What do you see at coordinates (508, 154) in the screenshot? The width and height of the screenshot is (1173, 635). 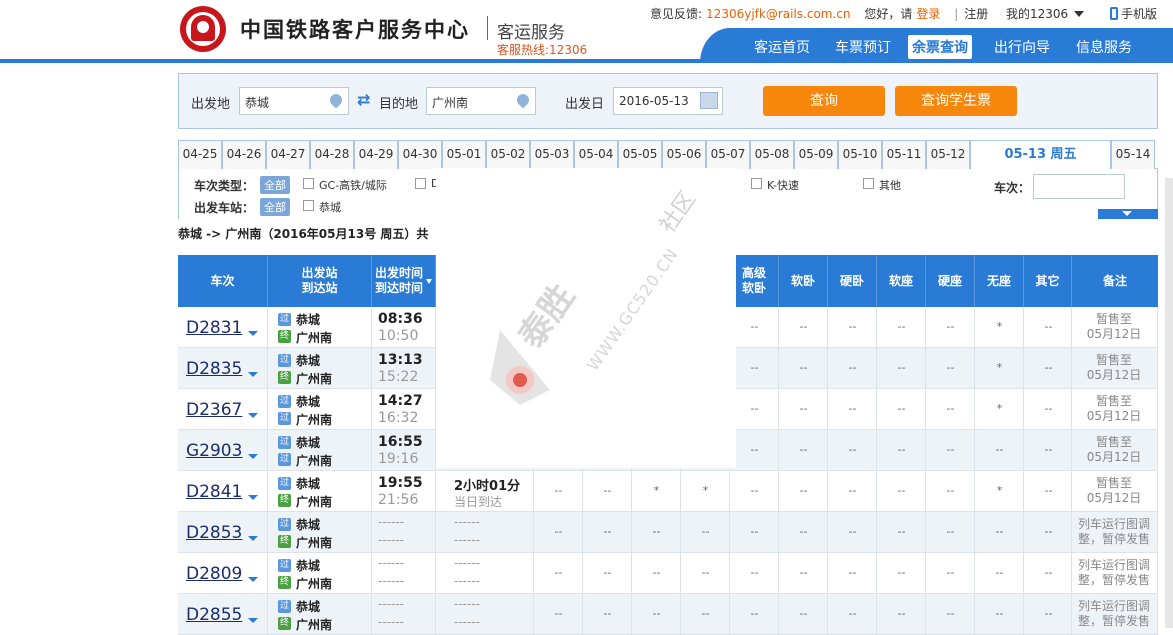 I see `date-tab: 05-02` at bounding box center [508, 154].